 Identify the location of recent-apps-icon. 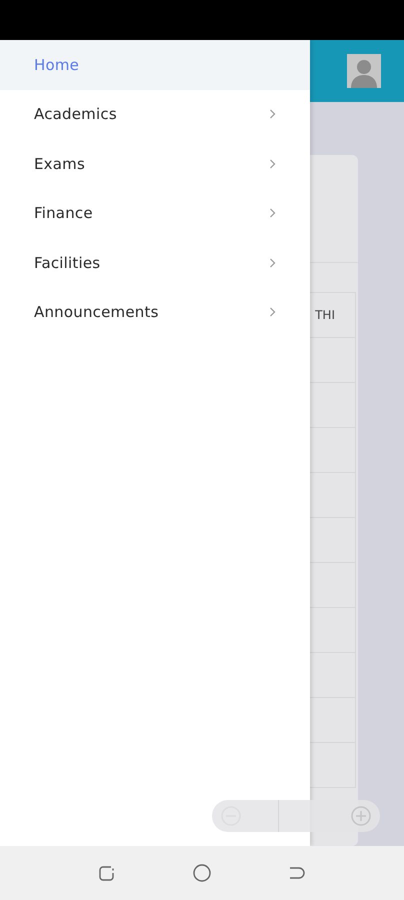
(107, 873).